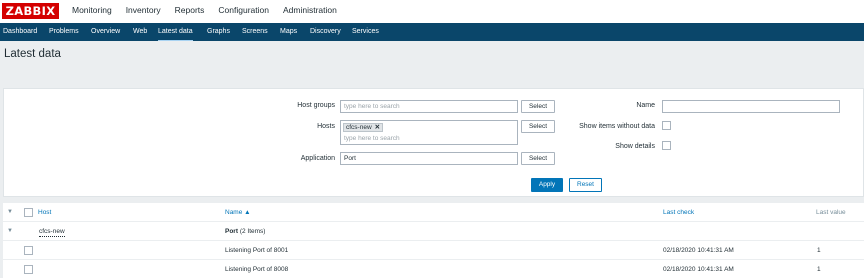  Describe the element at coordinates (666, 145) in the screenshot. I see `show-details-checkbox` at that location.